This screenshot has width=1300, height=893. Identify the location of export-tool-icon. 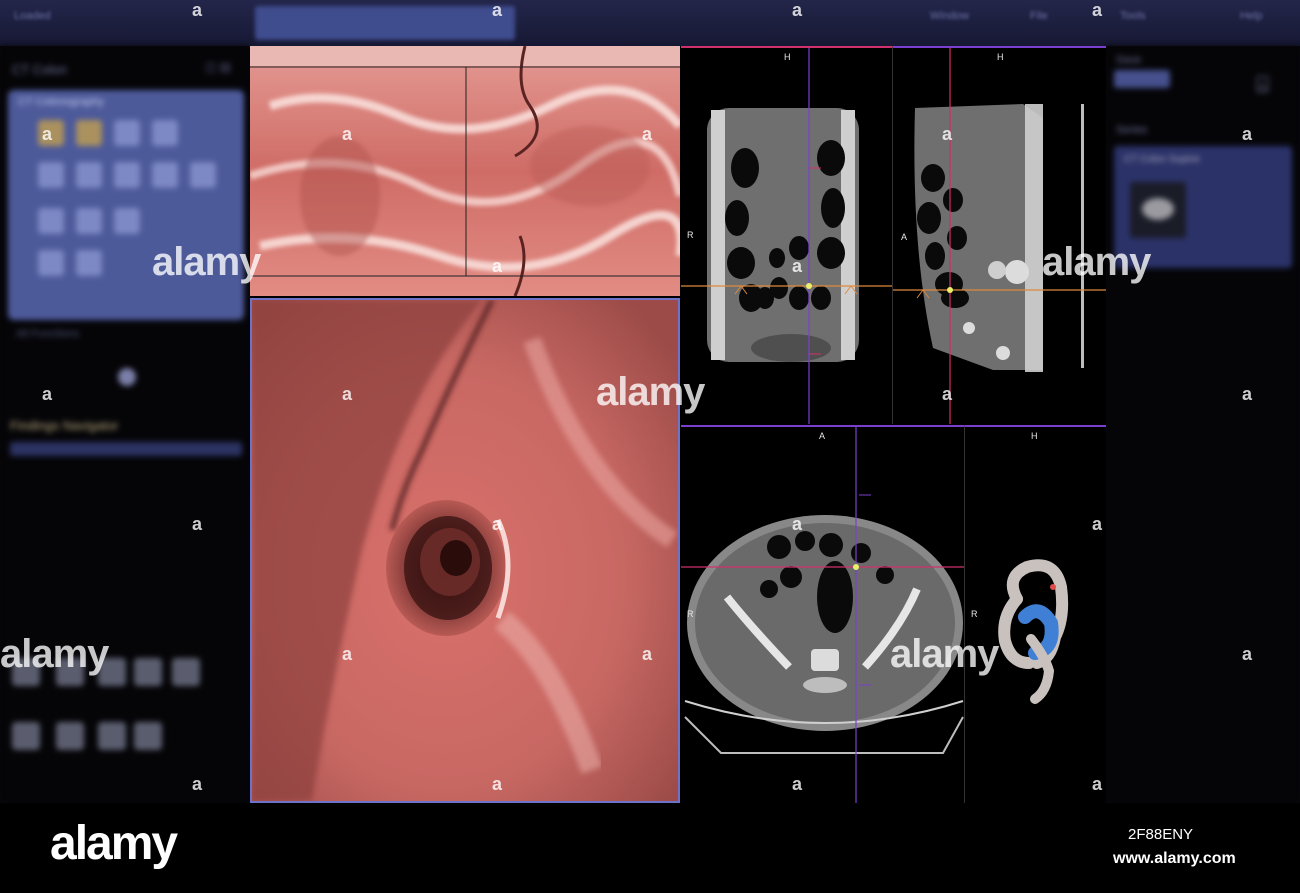
(51, 263).